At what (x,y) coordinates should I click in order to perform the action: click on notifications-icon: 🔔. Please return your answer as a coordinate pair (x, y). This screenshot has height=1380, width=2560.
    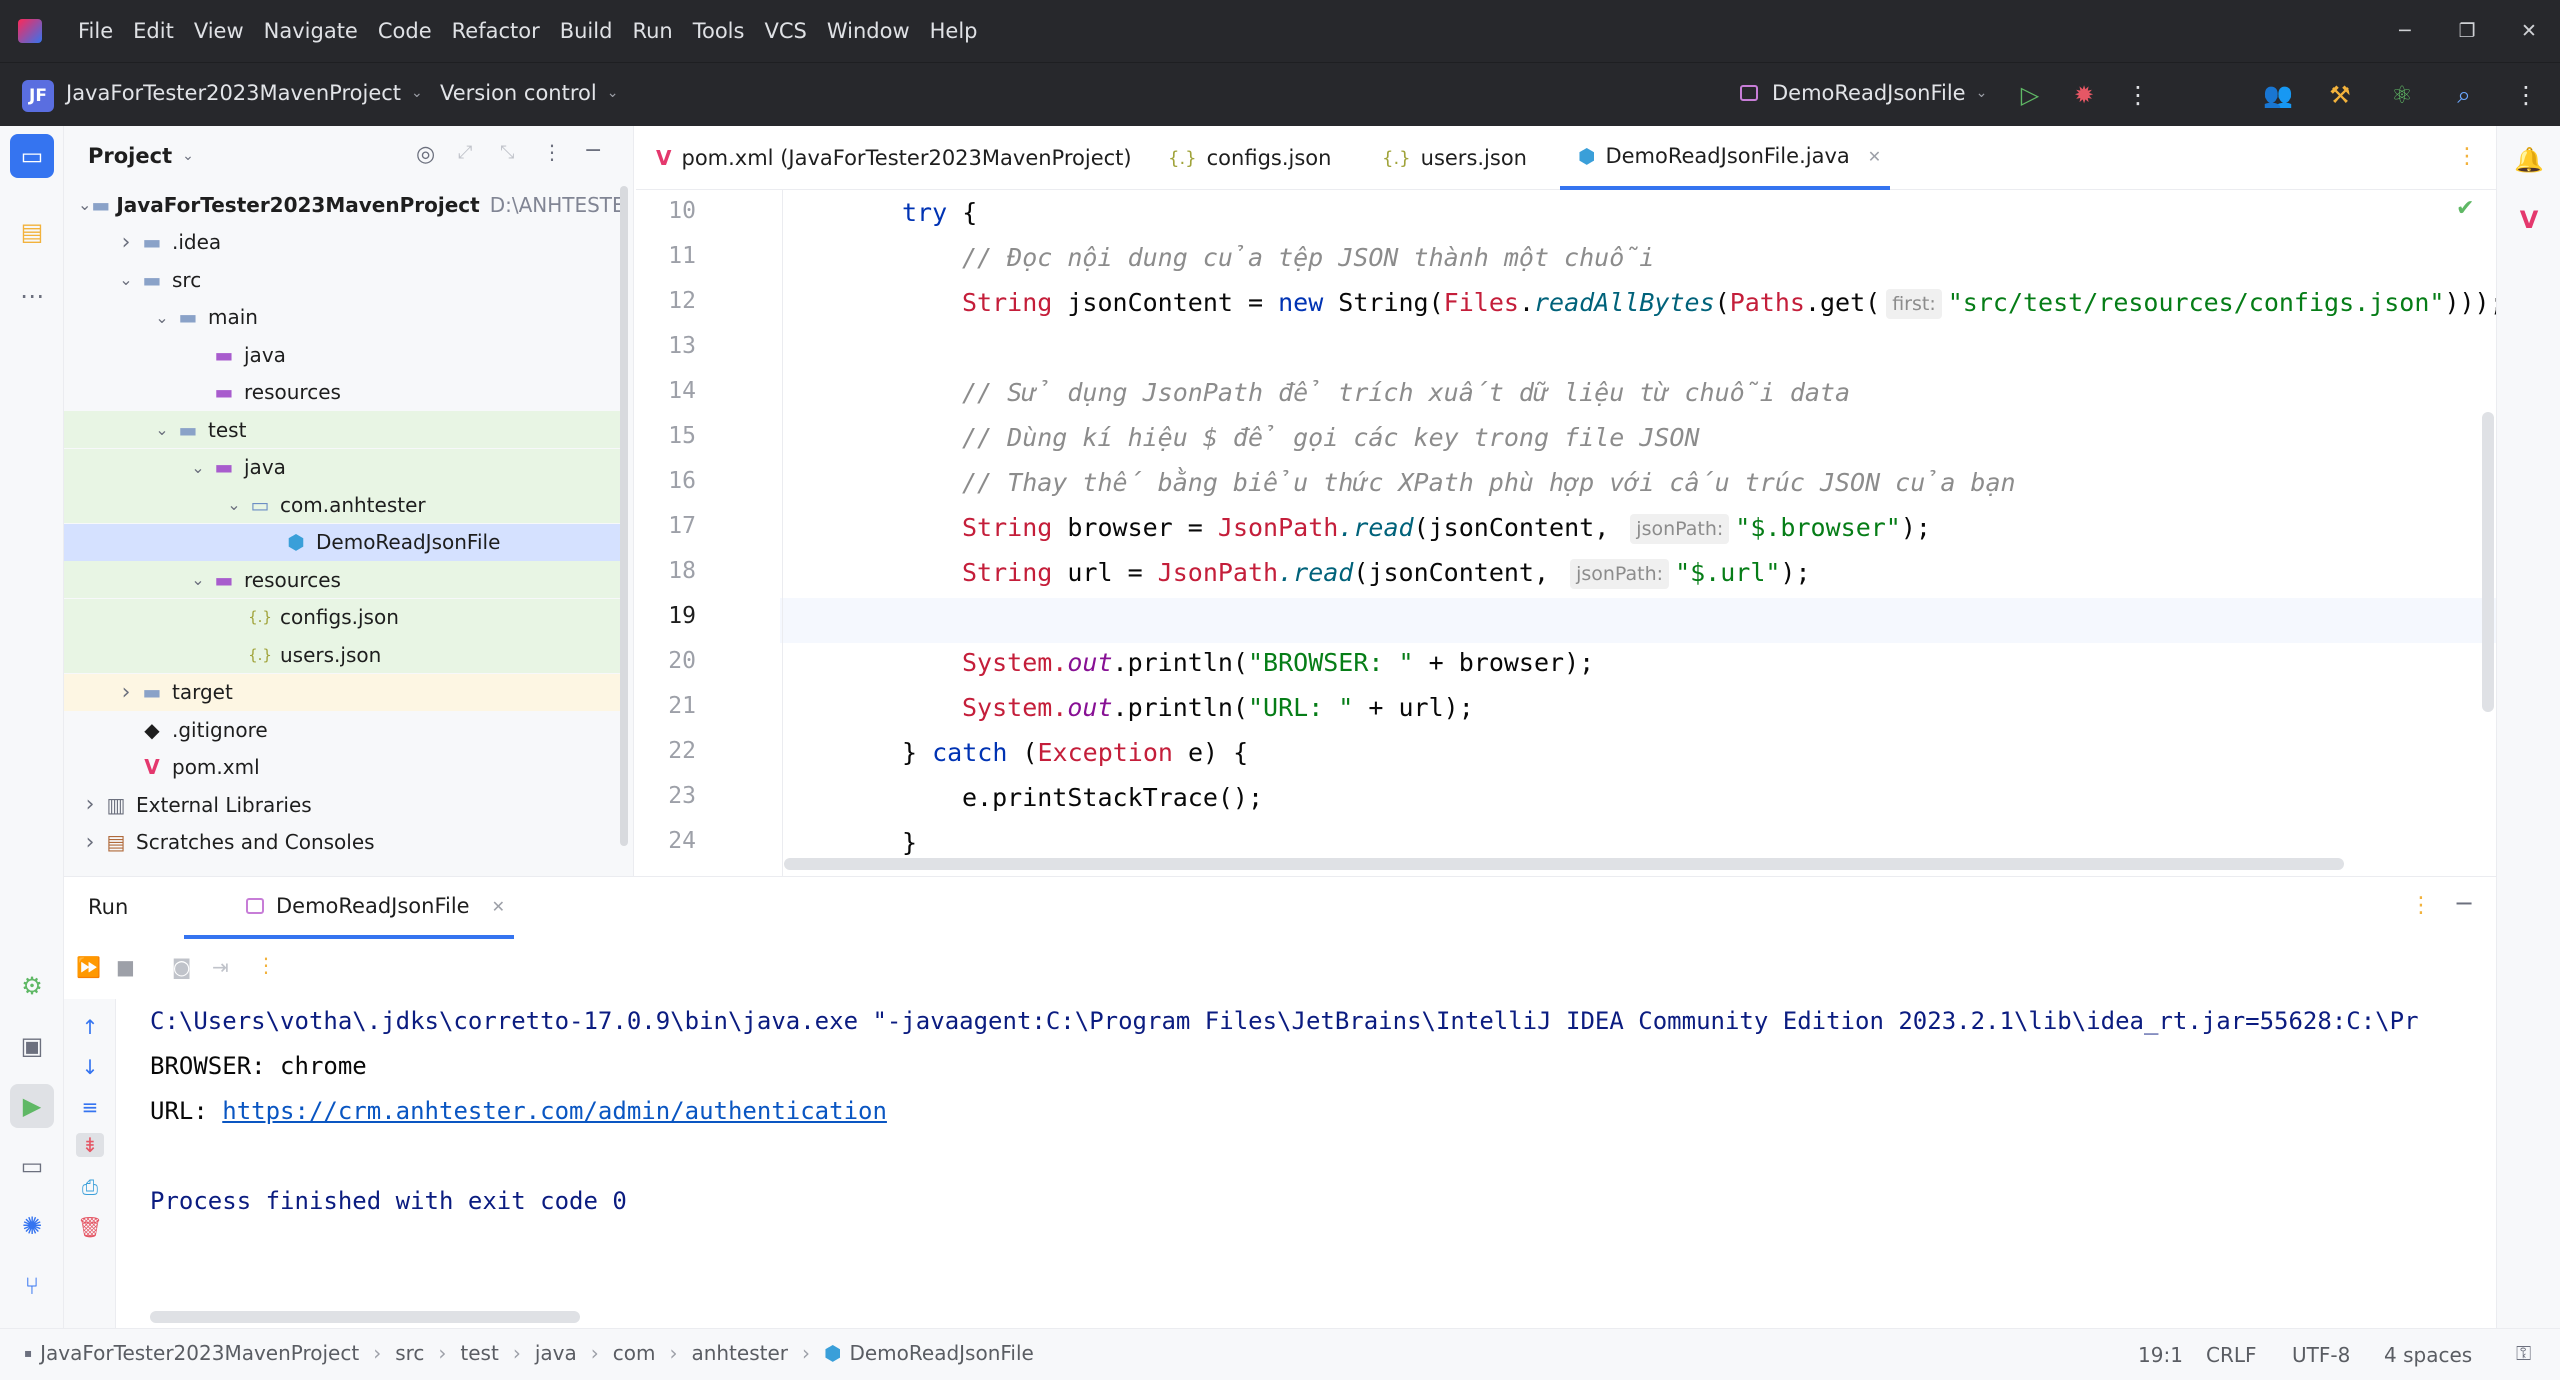
    Looking at the image, I should click on (2529, 160).